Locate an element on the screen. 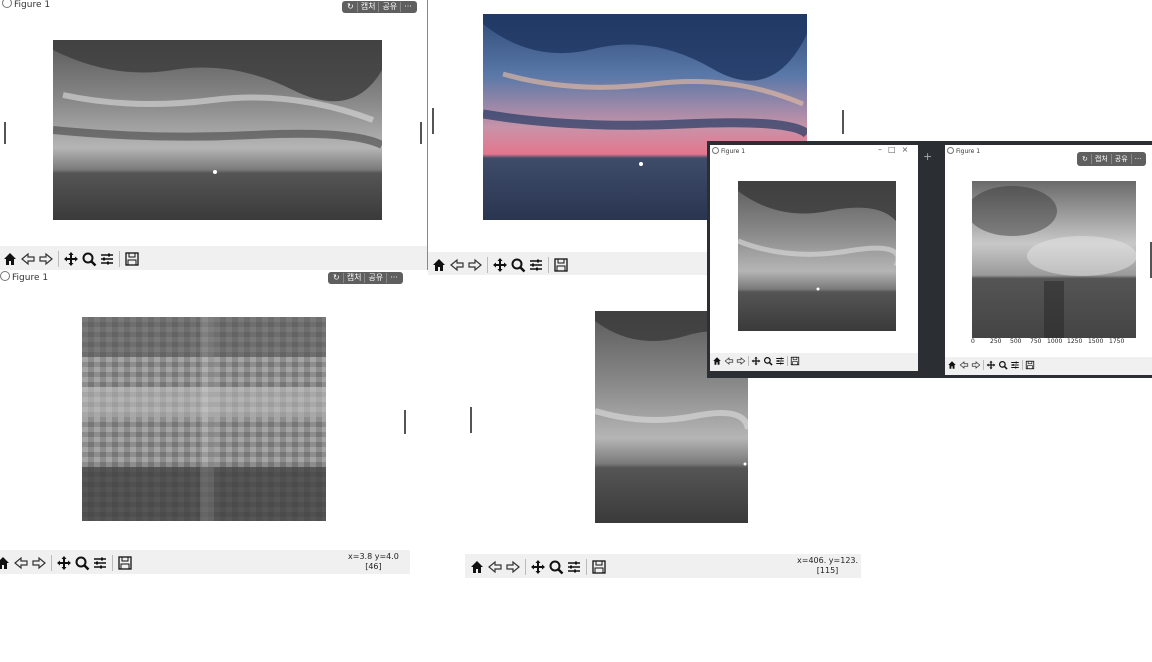 This screenshot has width=1152, height=662. cursor-coordinates: x=406. y=123. [115] is located at coordinates (827, 566).